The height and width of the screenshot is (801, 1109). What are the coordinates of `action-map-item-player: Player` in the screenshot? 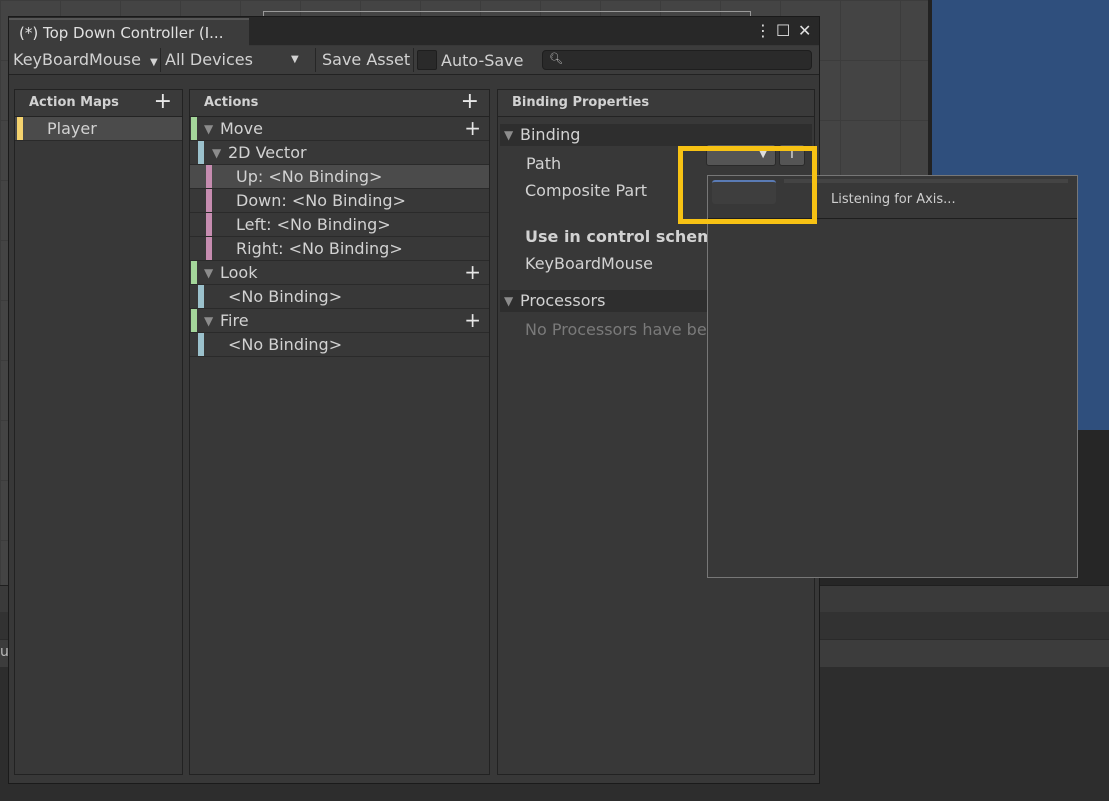 It's located at (98, 129).